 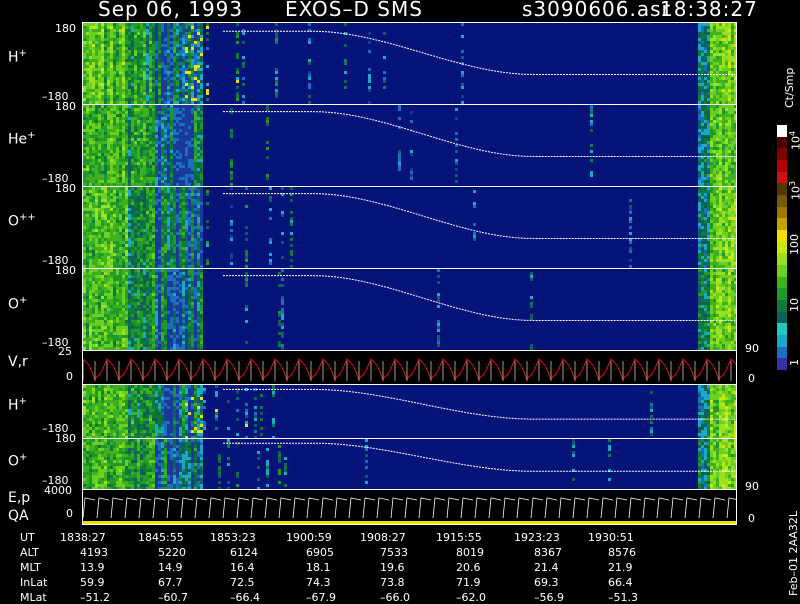 What do you see at coordinates (468, 567) in the screenshot?
I see `table-cell: 20.6` at bounding box center [468, 567].